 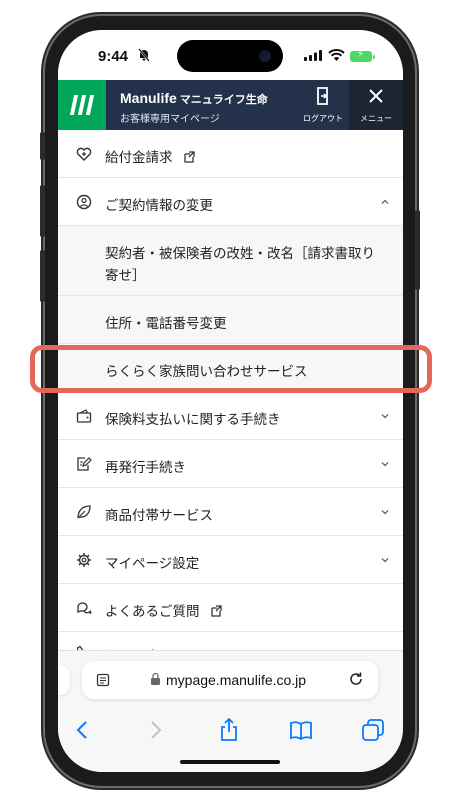 I want to click on url-text: mypage.manulife.co.jp, so click(x=236, y=680).